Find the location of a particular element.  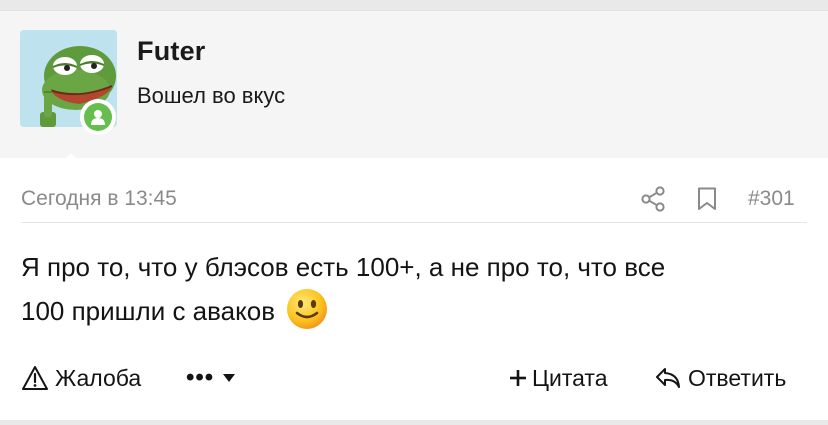

post-text-line-2: 100 пришли с аваков is located at coordinates (414, 310).